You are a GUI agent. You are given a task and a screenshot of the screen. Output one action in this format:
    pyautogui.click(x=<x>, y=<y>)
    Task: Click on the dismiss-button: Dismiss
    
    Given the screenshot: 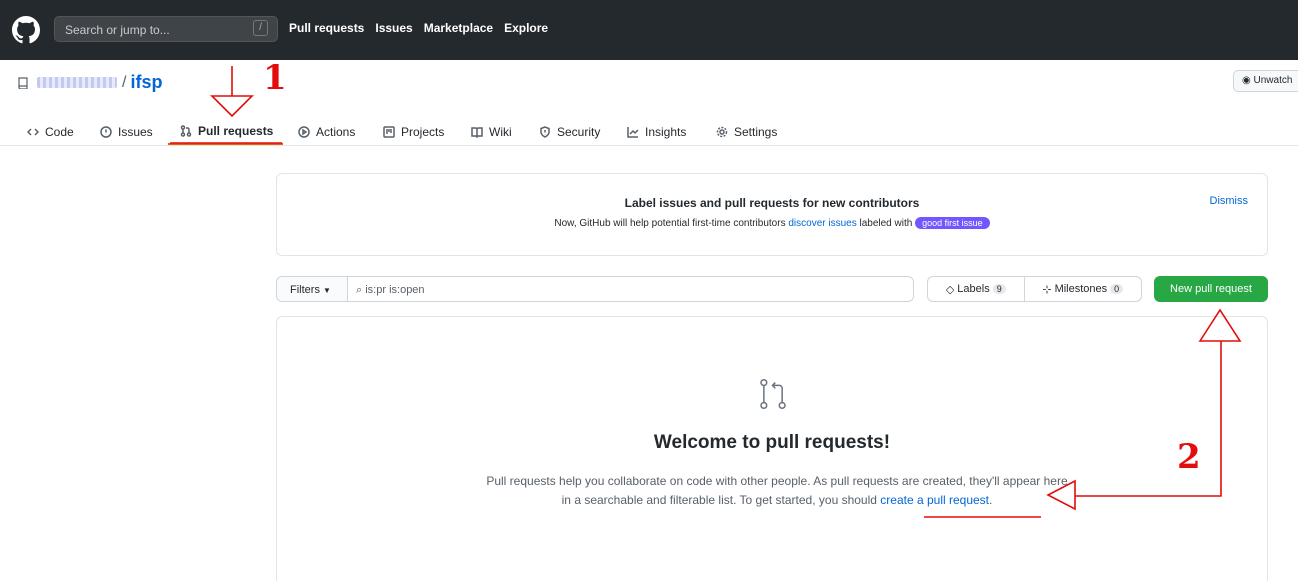 What is the action you would take?
    pyautogui.click(x=1229, y=201)
    